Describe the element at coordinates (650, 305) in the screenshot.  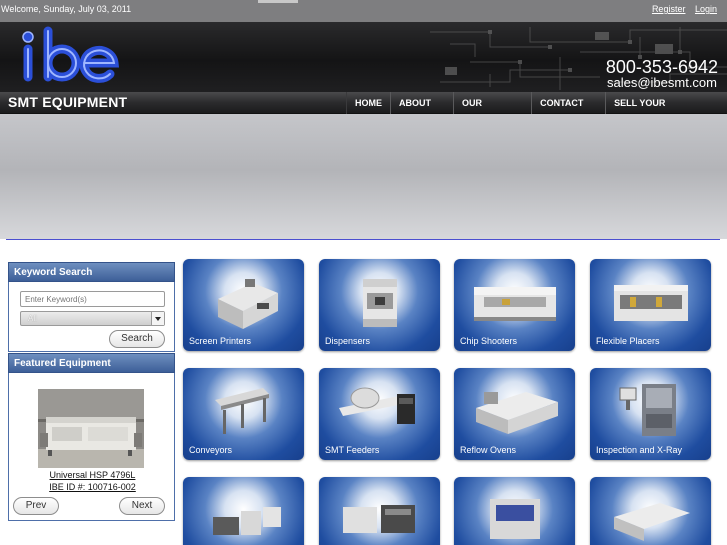
I see `category-flexible-placers: Flexible Placers` at that location.